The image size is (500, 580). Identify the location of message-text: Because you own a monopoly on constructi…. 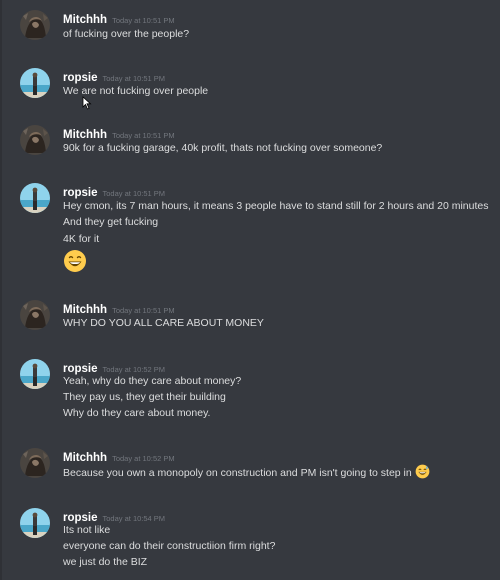
(246, 473).